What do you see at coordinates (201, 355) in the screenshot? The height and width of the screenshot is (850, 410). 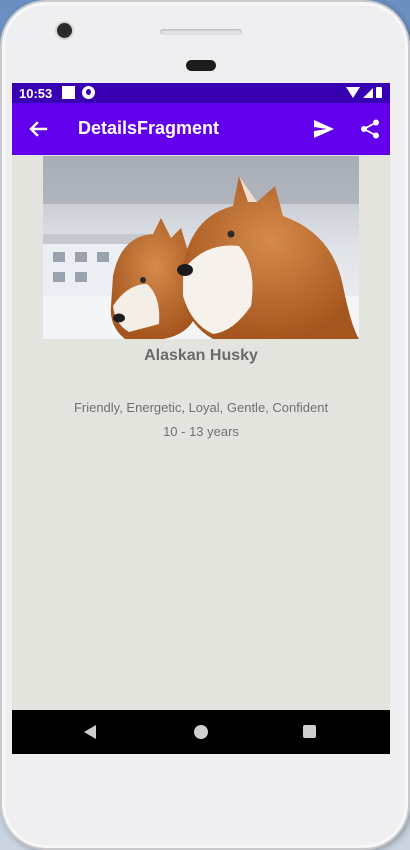 I see `breed-name: Alaskan Husky` at bounding box center [201, 355].